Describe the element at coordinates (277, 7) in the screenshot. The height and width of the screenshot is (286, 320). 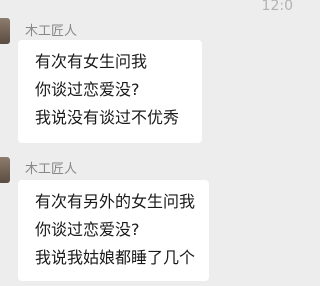
I see `message-timestamp: 12:0` at that location.